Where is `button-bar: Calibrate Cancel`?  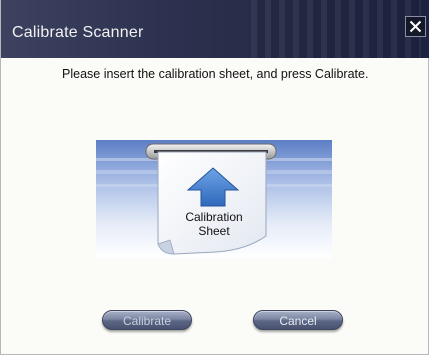
button-bar: Calibrate Cancel is located at coordinates (215, 320).